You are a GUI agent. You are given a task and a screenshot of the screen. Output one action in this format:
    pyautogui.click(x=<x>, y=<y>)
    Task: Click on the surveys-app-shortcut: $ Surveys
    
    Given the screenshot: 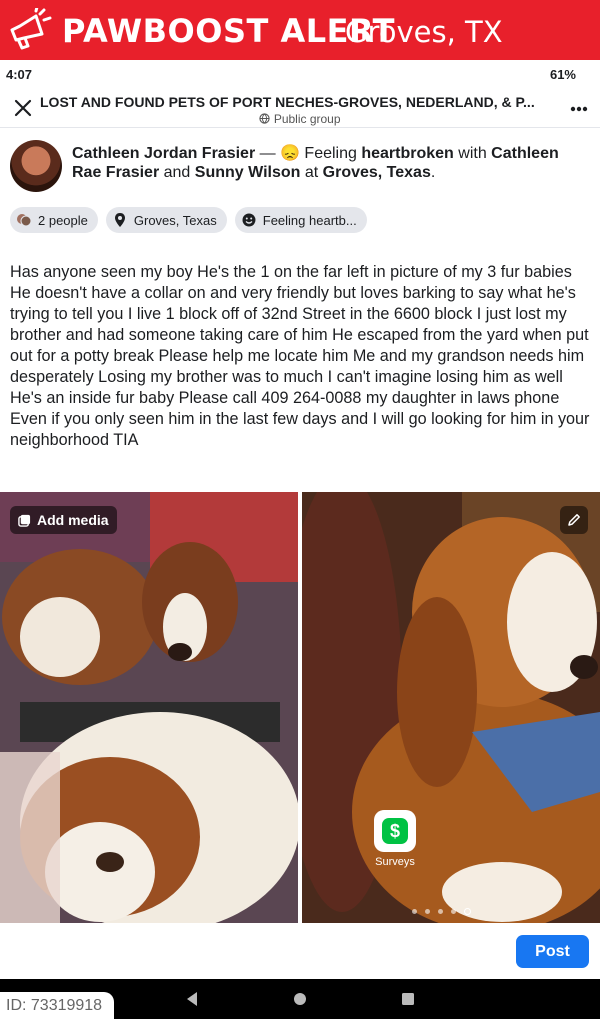 What is the action you would take?
    pyautogui.click(x=395, y=839)
    